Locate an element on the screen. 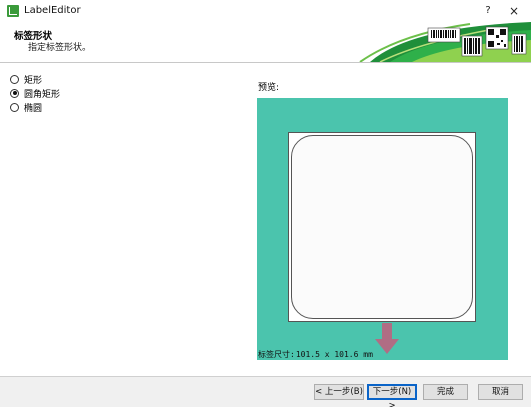 This screenshot has height=407, width=531. wizard-footer: < 上一步(B) 下一步(N) > 完成 取消 is located at coordinates (265, 392).